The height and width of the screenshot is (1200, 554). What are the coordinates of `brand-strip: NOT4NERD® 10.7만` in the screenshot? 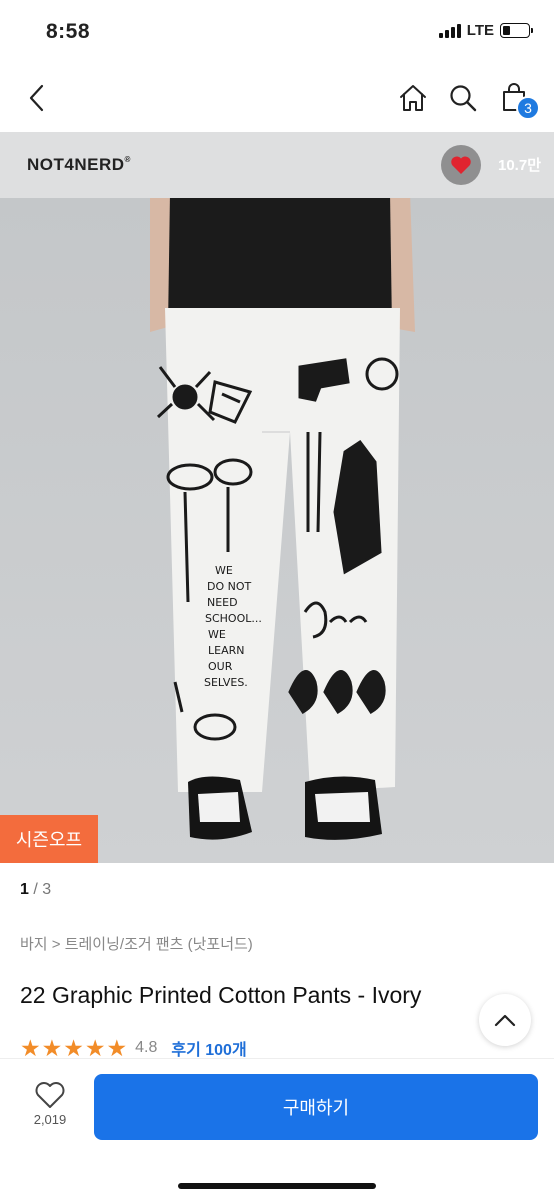 It's located at (277, 165).